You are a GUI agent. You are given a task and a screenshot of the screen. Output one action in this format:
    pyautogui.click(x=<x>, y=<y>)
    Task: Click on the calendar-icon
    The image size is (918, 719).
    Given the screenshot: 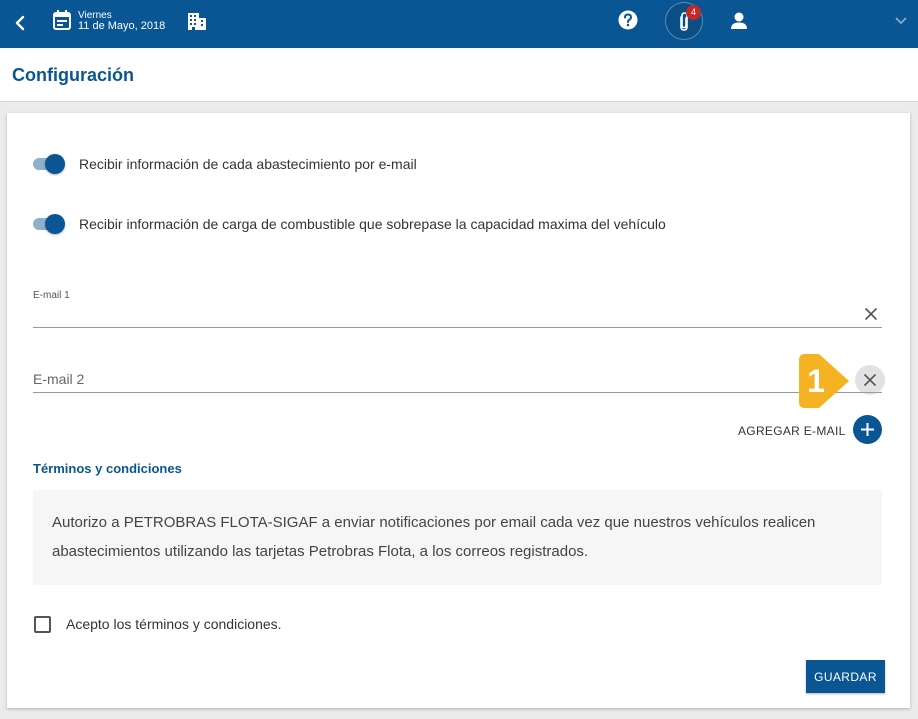 What is the action you would take?
    pyautogui.click(x=62, y=20)
    